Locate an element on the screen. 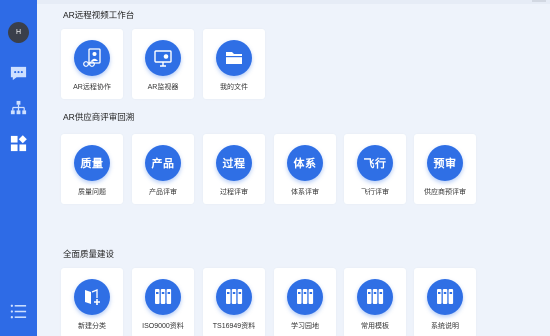 The image size is (550, 336). card-supplier-pre-review: 预审 供应商预评审 is located at coordinates (445, 169).